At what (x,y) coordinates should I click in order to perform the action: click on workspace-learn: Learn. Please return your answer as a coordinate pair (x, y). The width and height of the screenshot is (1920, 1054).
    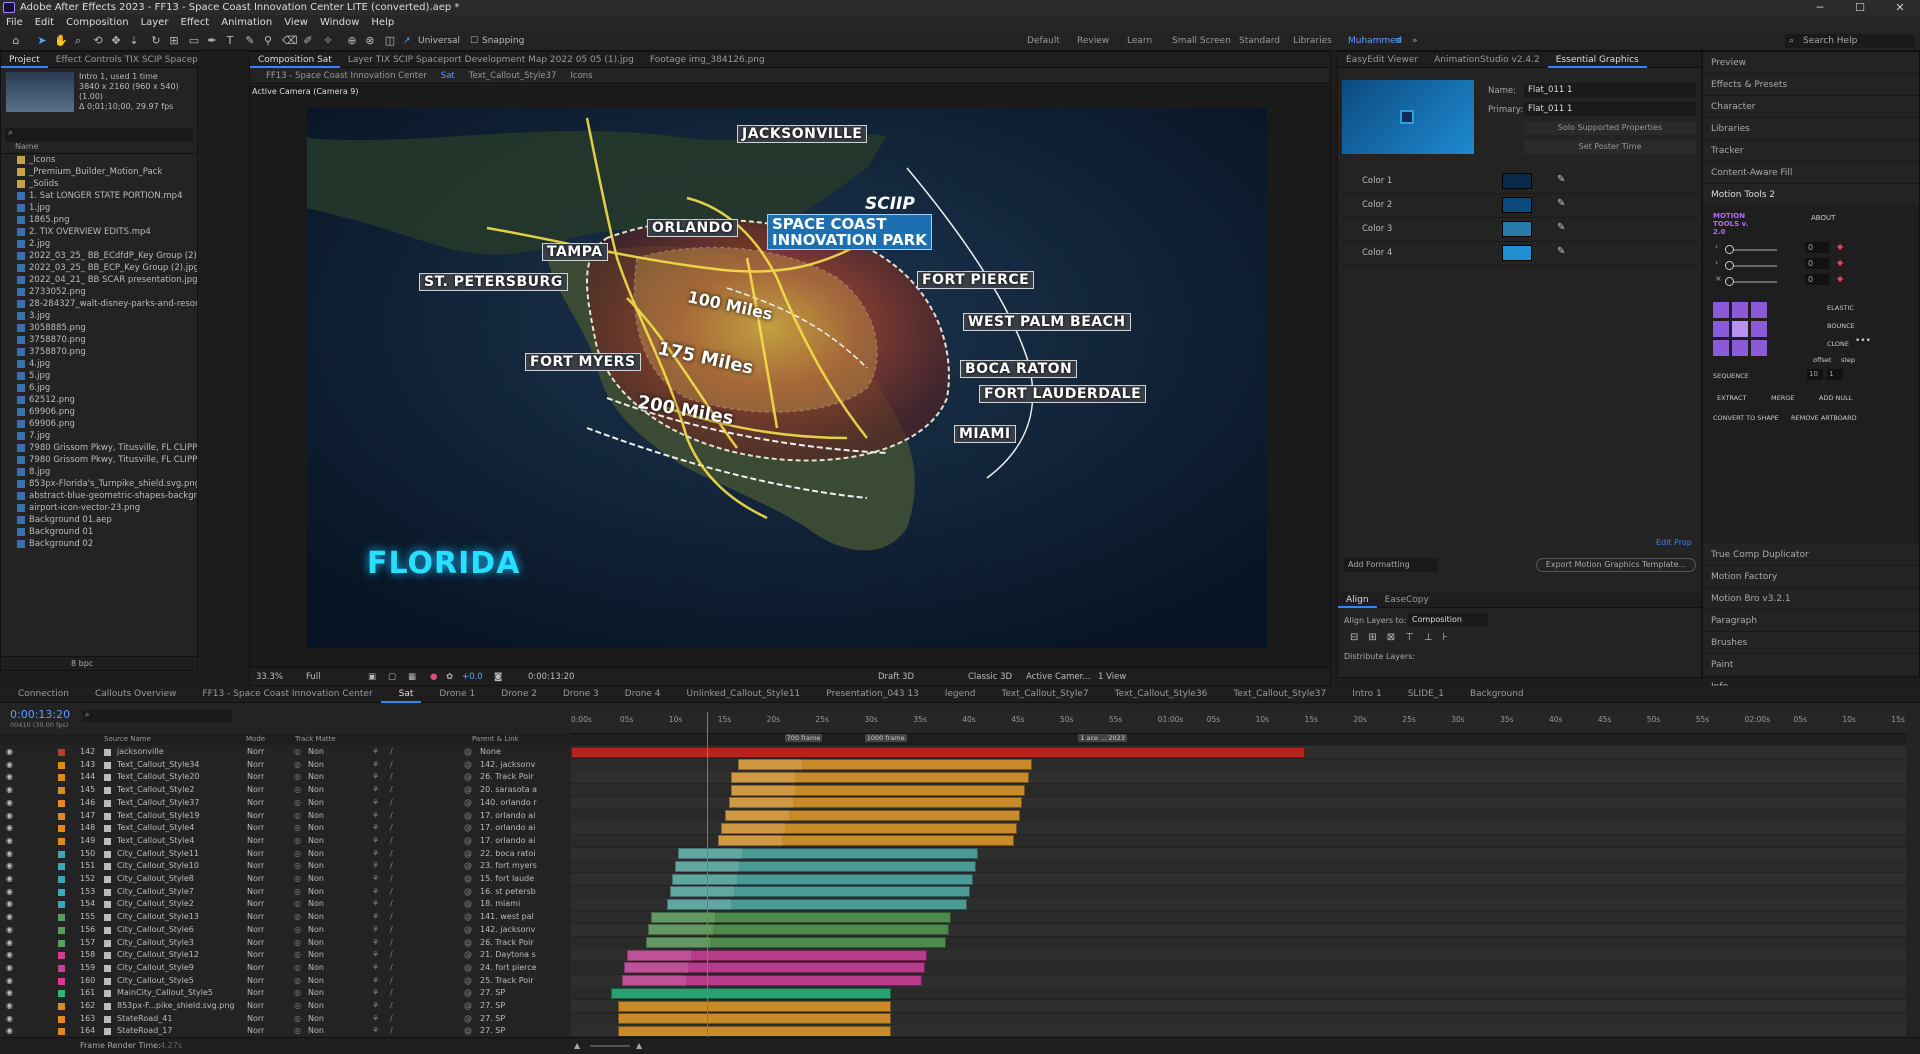
    Looking at the image, I should click on (1139, 41).